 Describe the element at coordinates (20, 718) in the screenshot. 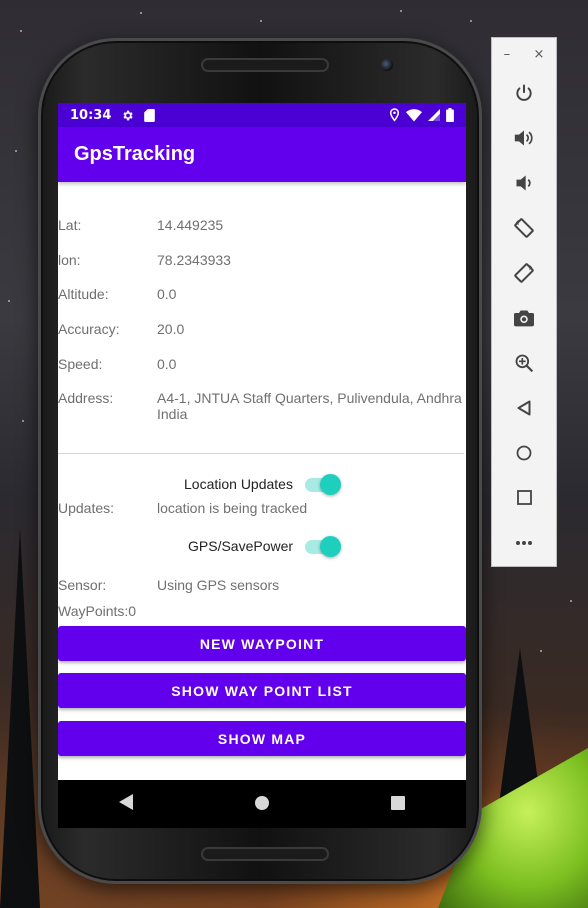

I see `tree-silhouette` at that location.